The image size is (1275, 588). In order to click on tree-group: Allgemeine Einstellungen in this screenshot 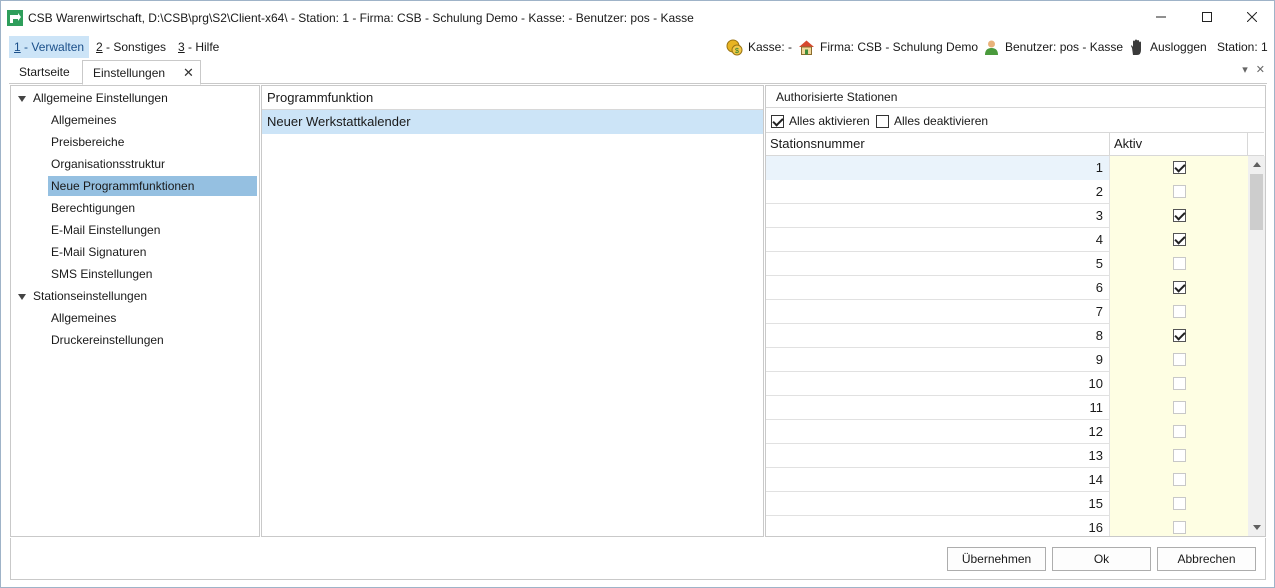, I will do `click(100, 98)`.